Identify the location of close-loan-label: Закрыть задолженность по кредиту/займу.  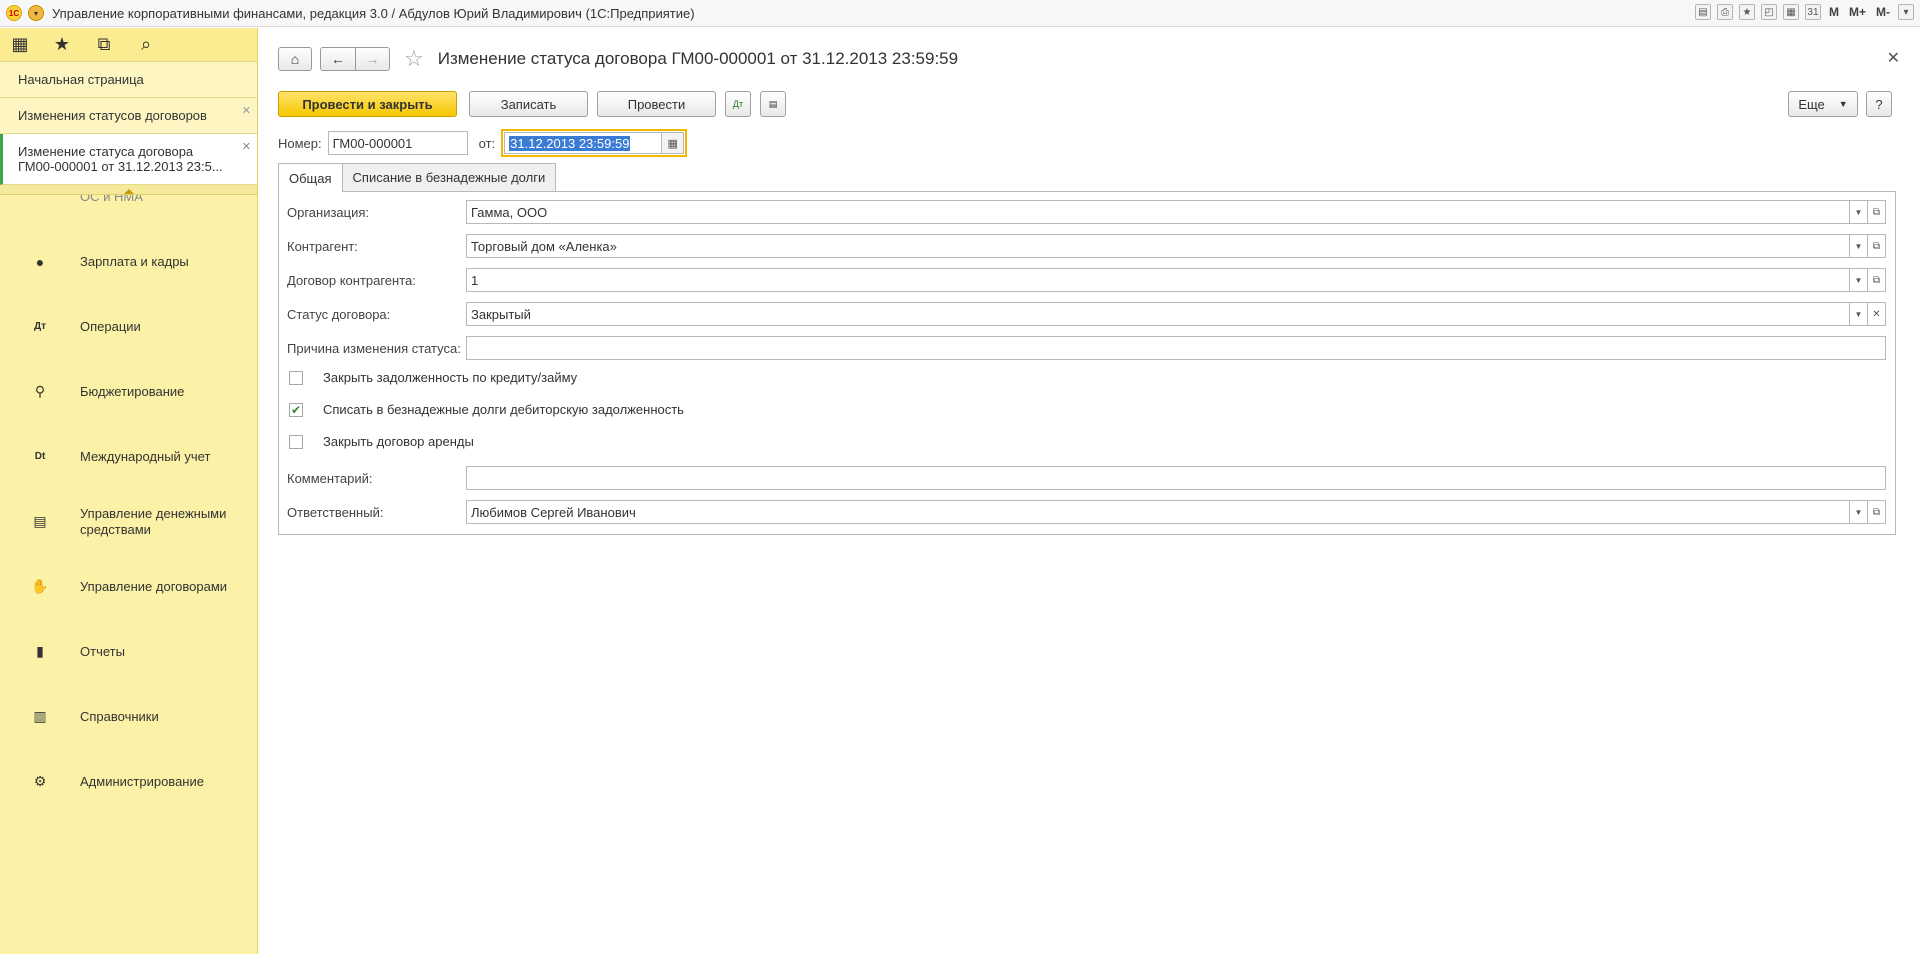
(450, 377).